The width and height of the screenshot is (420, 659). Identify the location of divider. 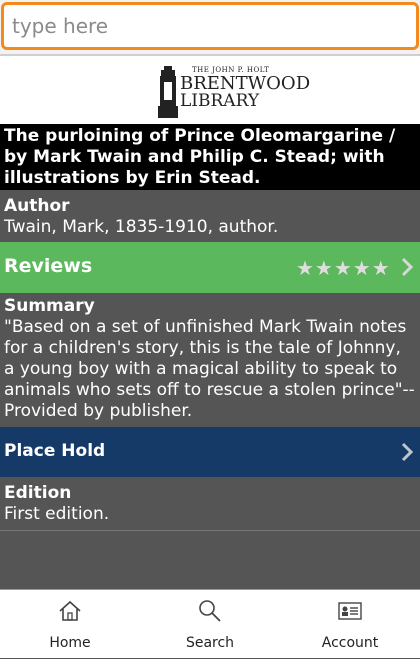
(210, 530).